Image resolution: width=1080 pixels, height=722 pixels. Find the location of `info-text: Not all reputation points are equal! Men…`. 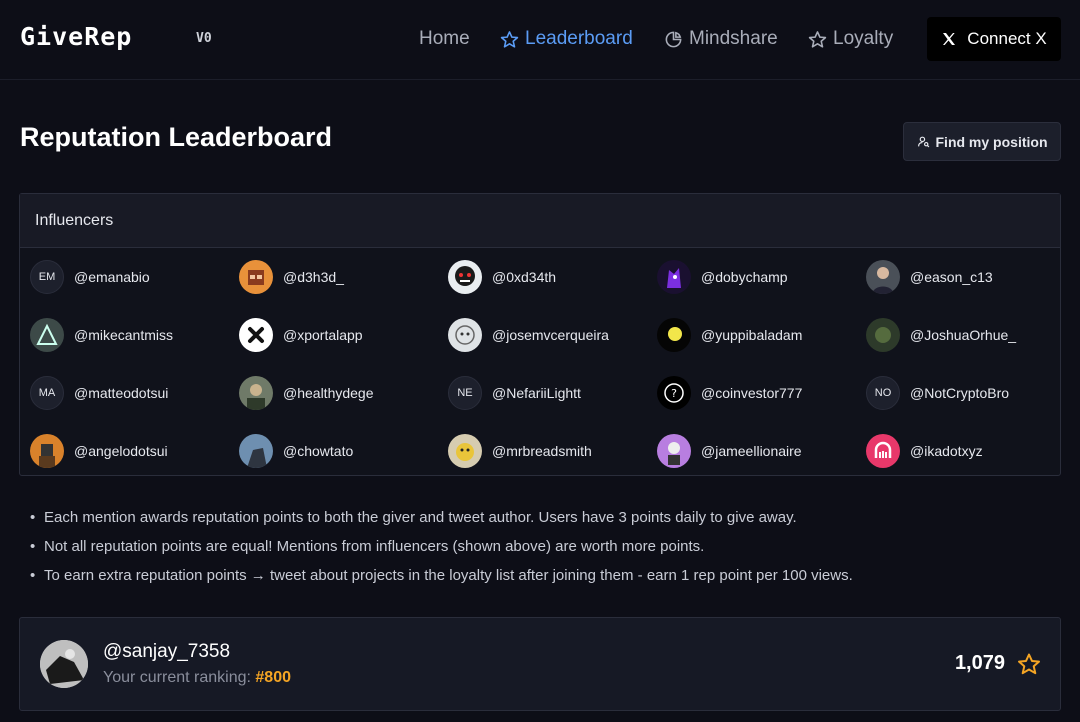

info-text: Not all reputation points are equal! Men… is located at coordinates (374, 546).